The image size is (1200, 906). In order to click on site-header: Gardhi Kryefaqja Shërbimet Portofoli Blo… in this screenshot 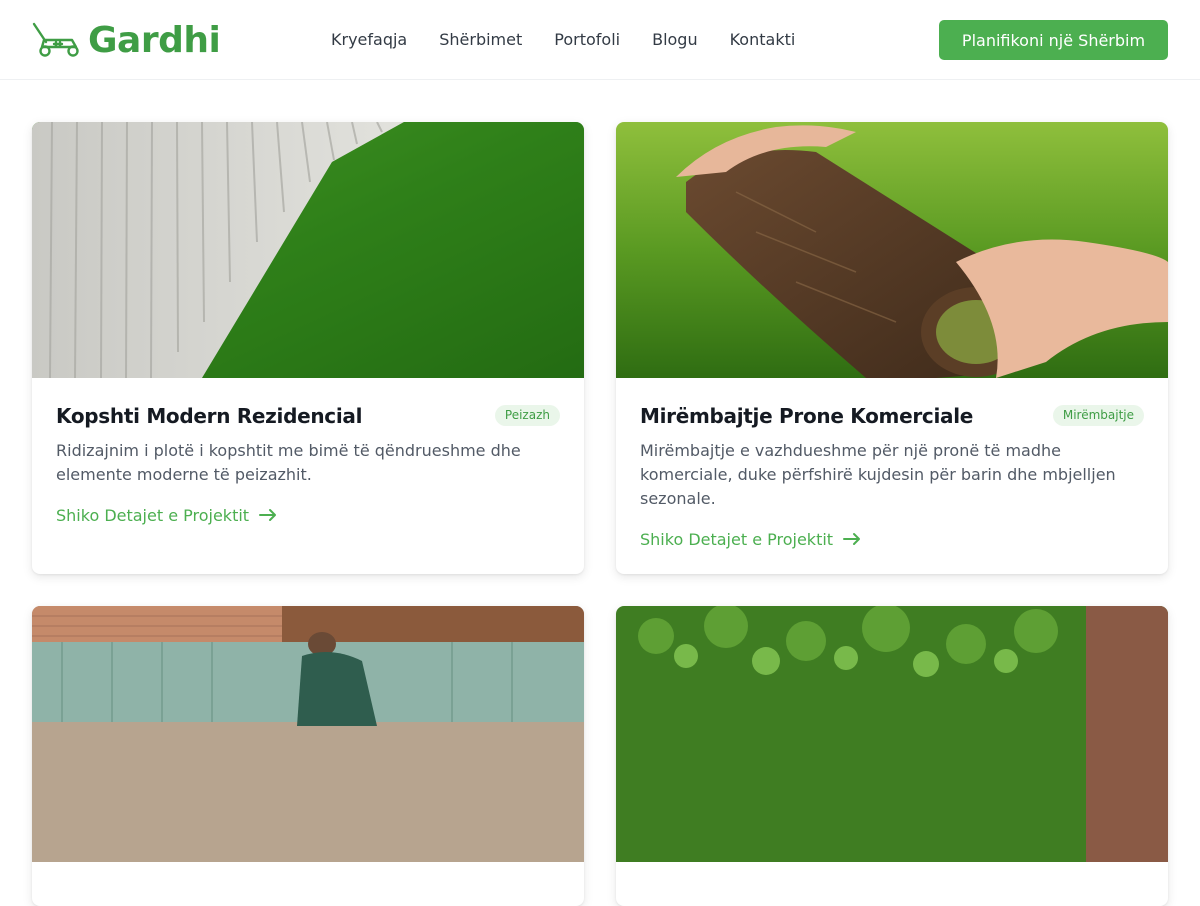, I will do `click(600, 40)`.